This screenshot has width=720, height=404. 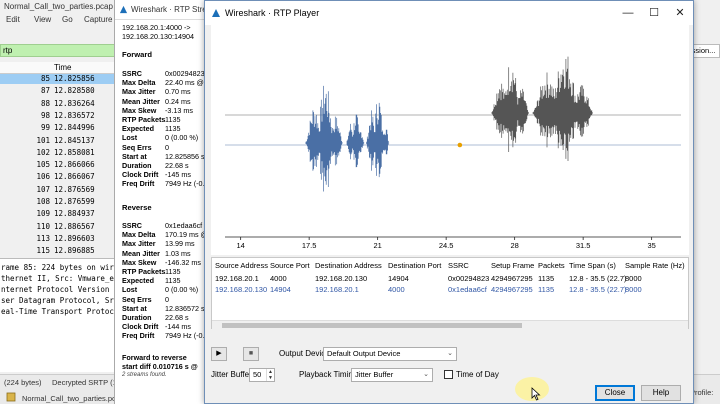 What do you see at coordinates (98, 19) in the screenshot?
I see `menu-capture: Capture` at bounding box center [98, 19].